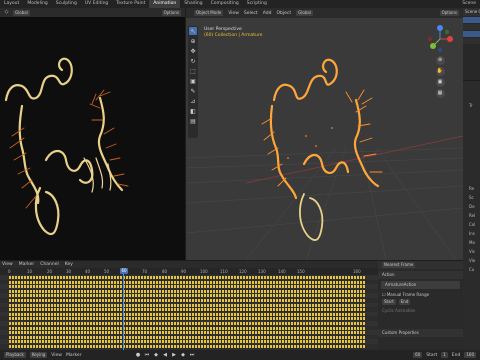 The image size is (480, 360). Describe the element at coordinates (171, 12) in the screenshot. I see `left-options-dropdown: Options` at that location.